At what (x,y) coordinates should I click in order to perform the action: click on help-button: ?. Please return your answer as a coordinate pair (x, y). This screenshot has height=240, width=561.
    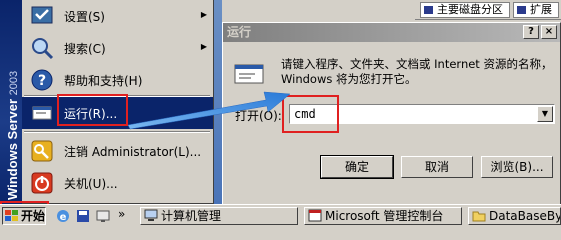
    Looking at the image, I should click on (531, 32).